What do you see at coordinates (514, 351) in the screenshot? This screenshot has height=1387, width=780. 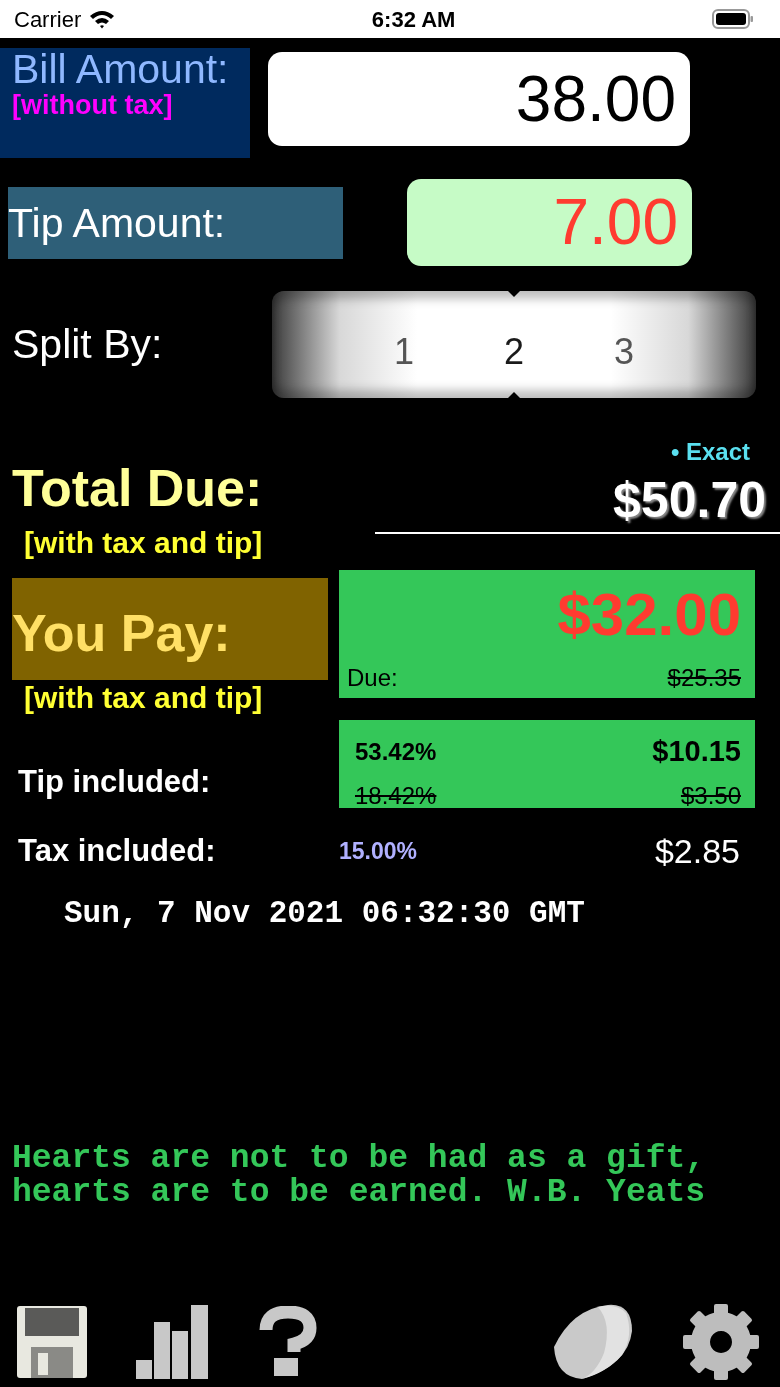 I see `picker-option: 2` at bounding box center [514, 351].